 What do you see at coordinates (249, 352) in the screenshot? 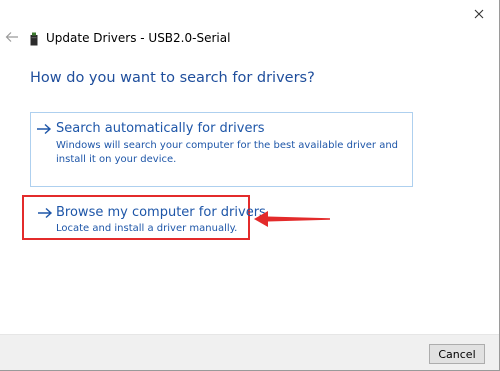
I see `dialog-footer: Cancel` at bounding box center [249, 352].